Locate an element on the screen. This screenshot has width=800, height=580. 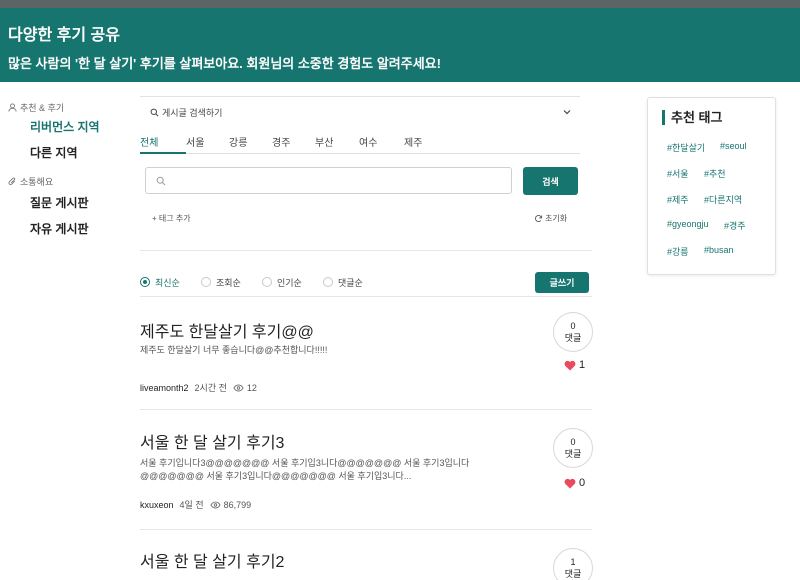
refresh-icon is located at coordinates (539, 218).